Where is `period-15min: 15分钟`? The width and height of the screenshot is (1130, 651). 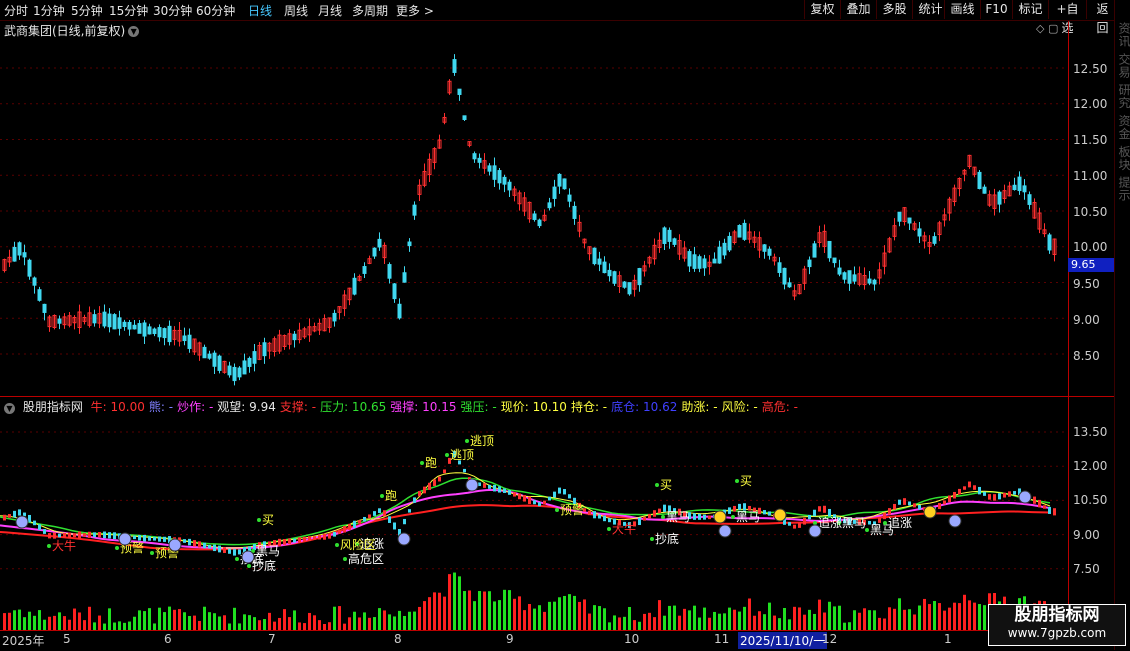 period-15min: 15分钟 is located at coordinates (128, 10).